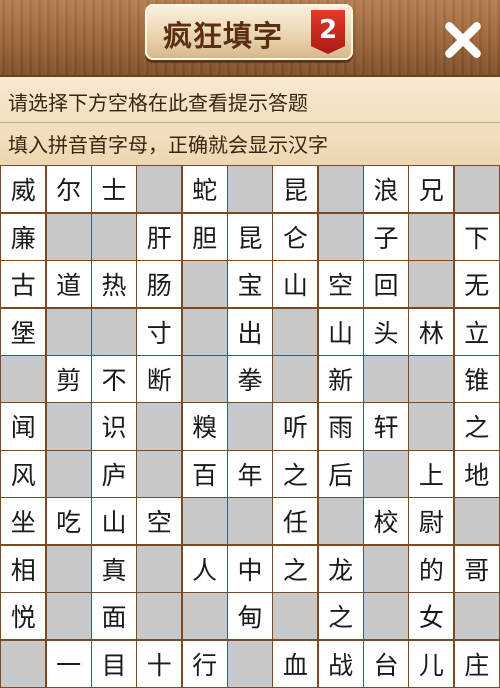 The width and height of the screenshot is (500, 688). Describe the element at coordinates (431, 474) in the screenshot. I see `grid-cell: 上` at that location.